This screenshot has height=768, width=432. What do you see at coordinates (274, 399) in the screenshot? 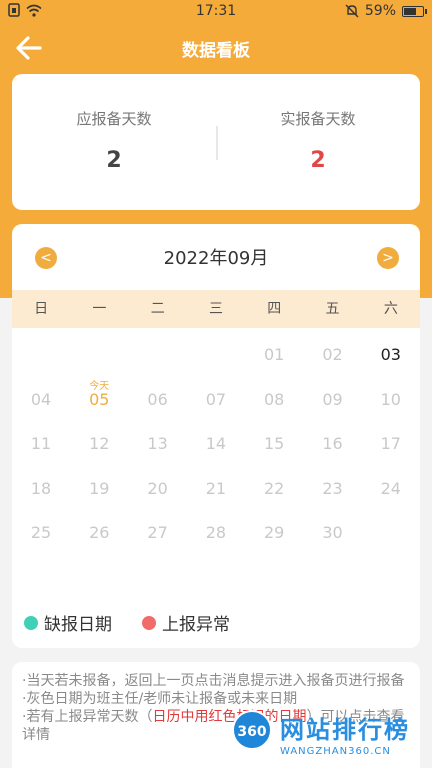
I see `calendar-day-08: 08` at bounding box center [274, 399].